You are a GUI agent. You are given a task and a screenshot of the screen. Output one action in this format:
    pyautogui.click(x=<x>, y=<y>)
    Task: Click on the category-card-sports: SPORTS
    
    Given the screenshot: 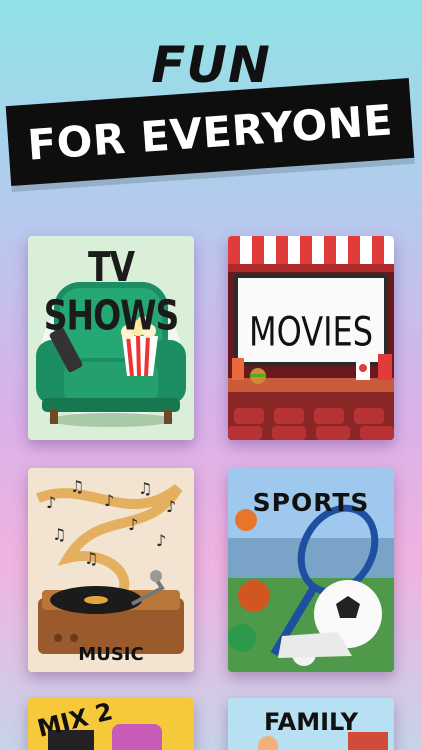 What is the action you would take?
    pyautogui.click(x=311, y=570)
    